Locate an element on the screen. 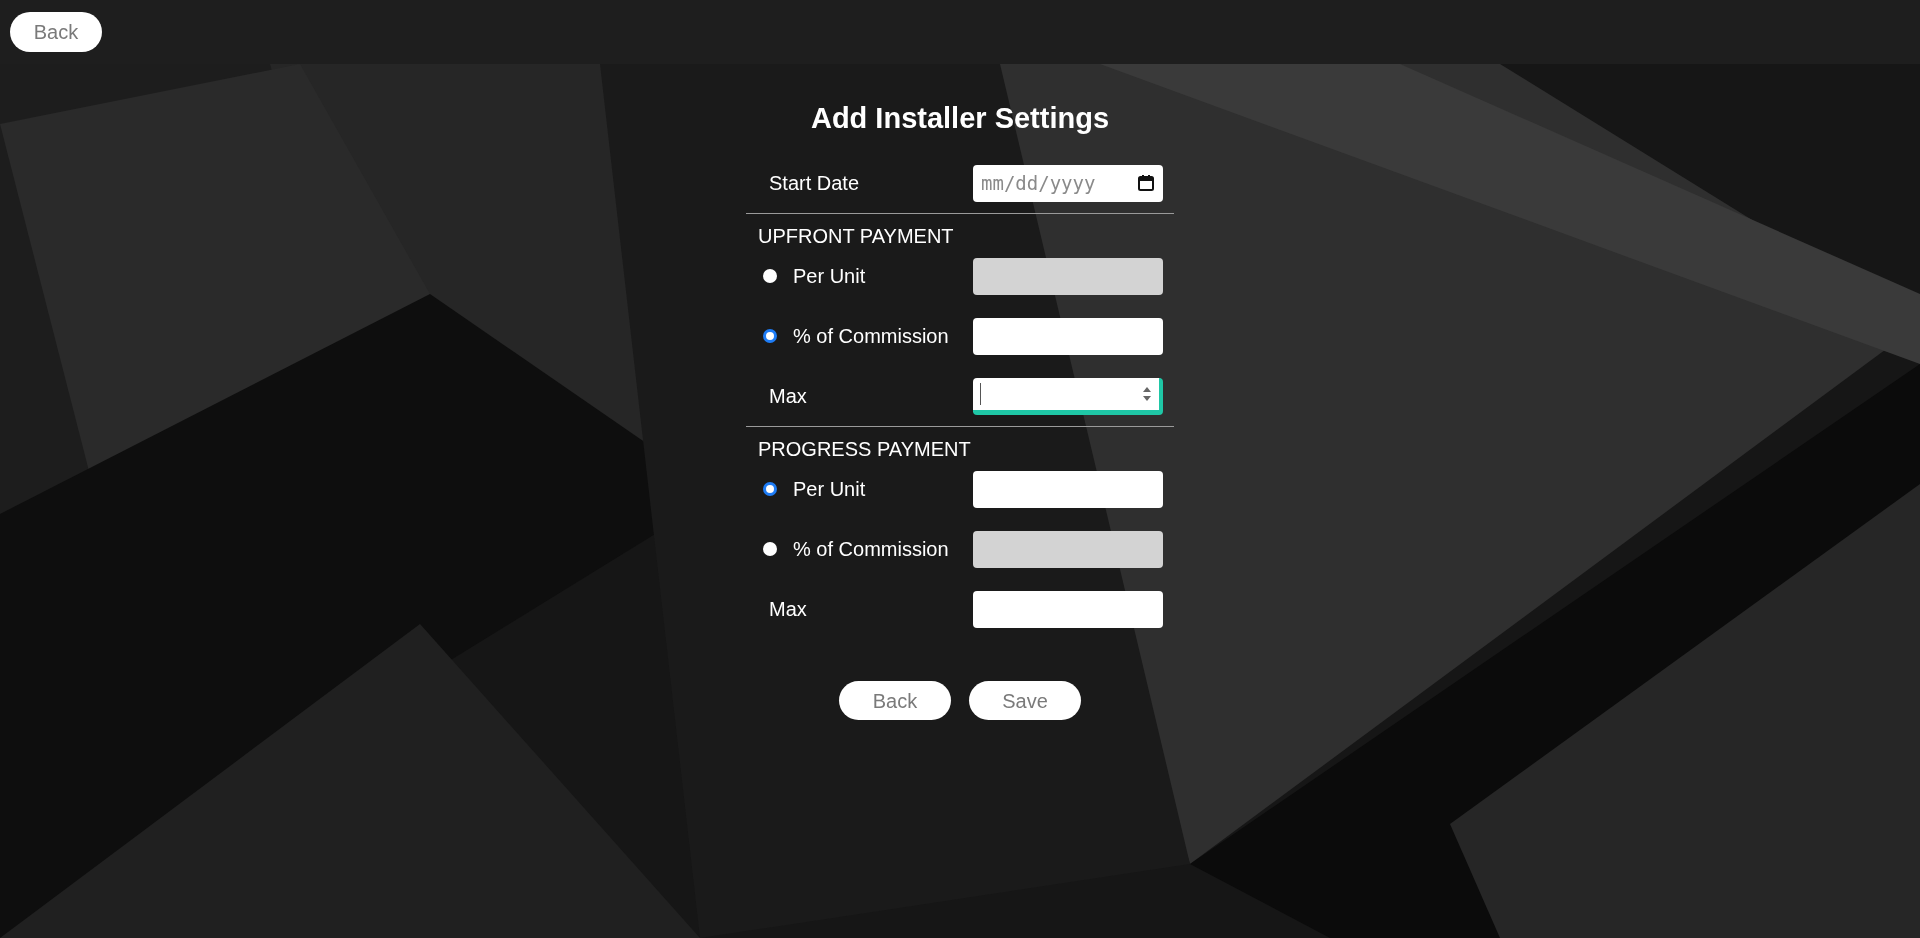 This screenshot has width=1920, height=938. section-heading: UPFRONT PAYMENT is located at coordinates (856, 235).